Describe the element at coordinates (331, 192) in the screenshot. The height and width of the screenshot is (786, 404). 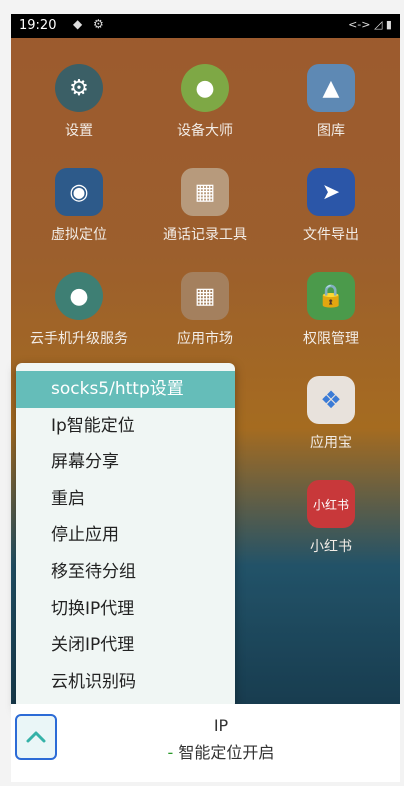
I see `file-export-icon: ➤` at that location.